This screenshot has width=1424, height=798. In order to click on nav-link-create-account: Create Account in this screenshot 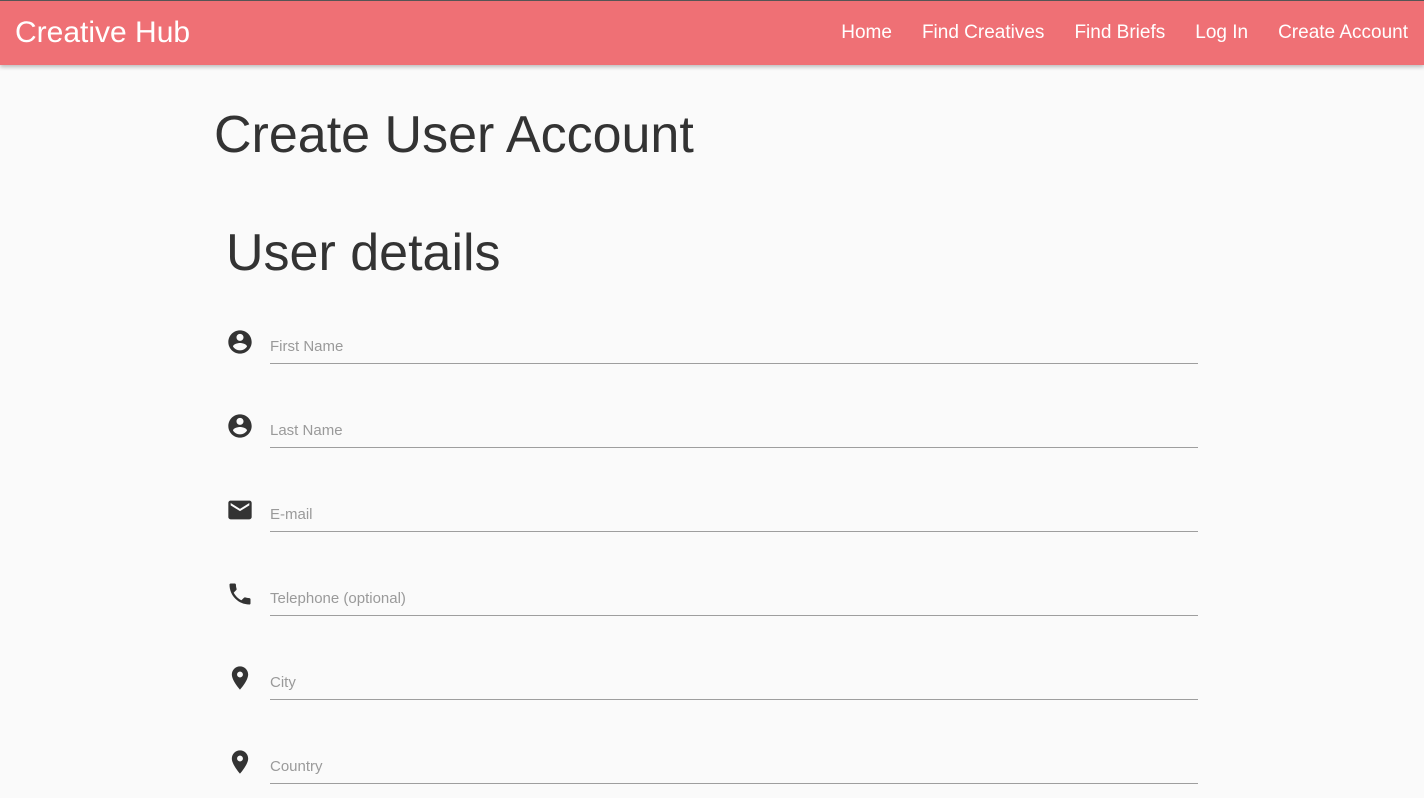, I will do `click(1343, 33)`.